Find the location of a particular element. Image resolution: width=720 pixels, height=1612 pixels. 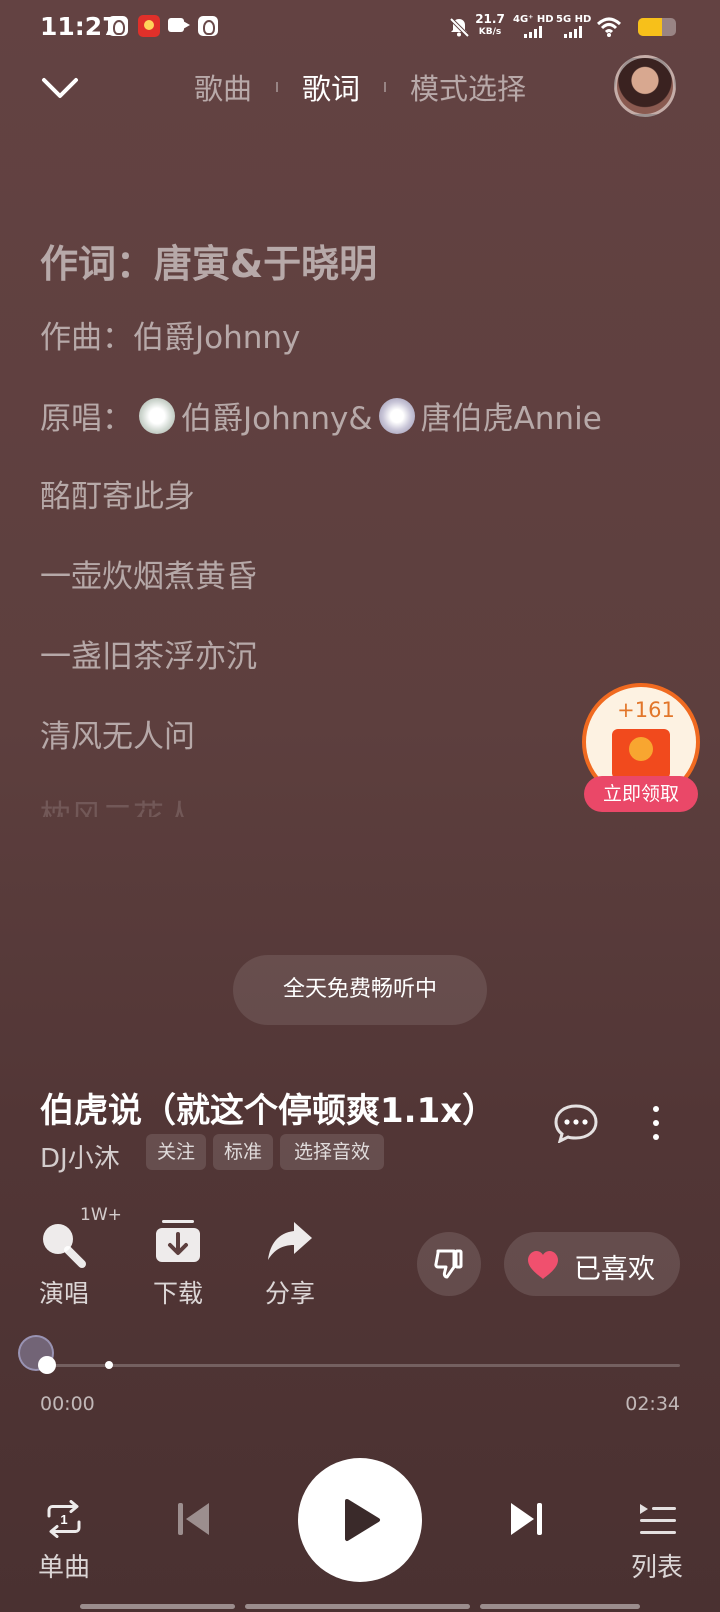

network-type-5g: 5G HD is located at coordinates (574, 19).